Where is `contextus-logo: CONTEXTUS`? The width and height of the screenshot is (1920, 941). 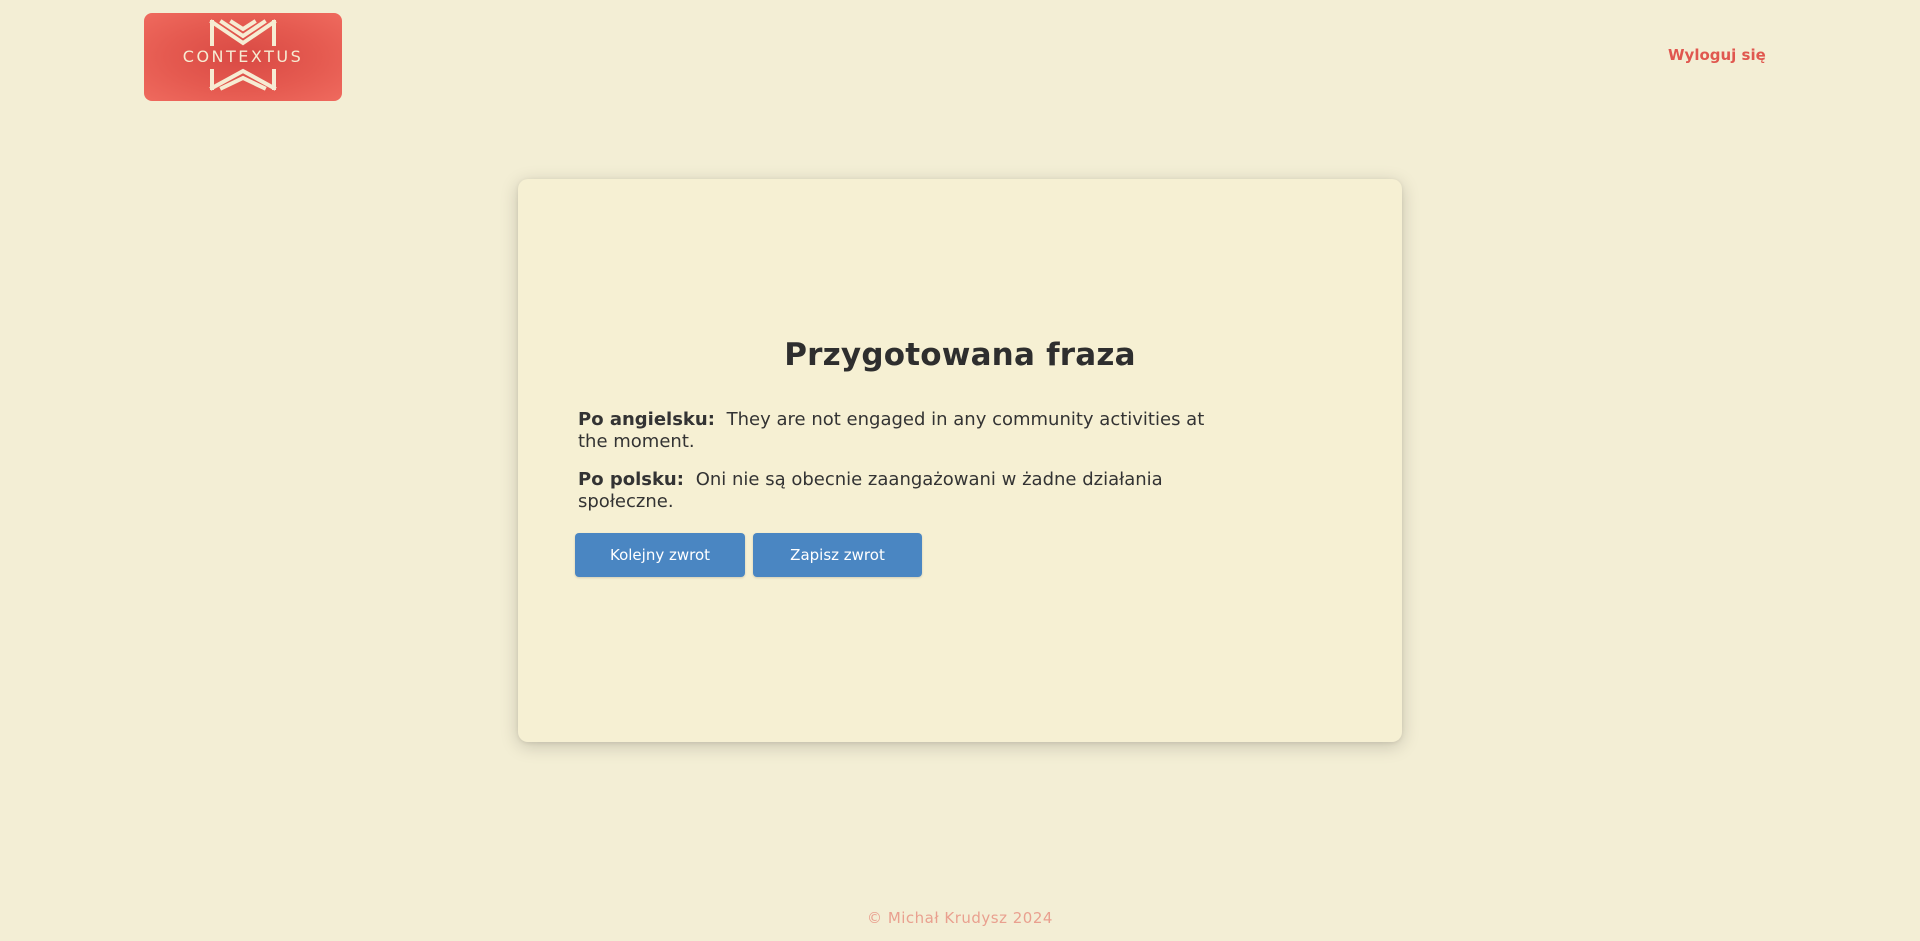
contextus-logo: CONTEXTUS is located at coordinates (243, 57).